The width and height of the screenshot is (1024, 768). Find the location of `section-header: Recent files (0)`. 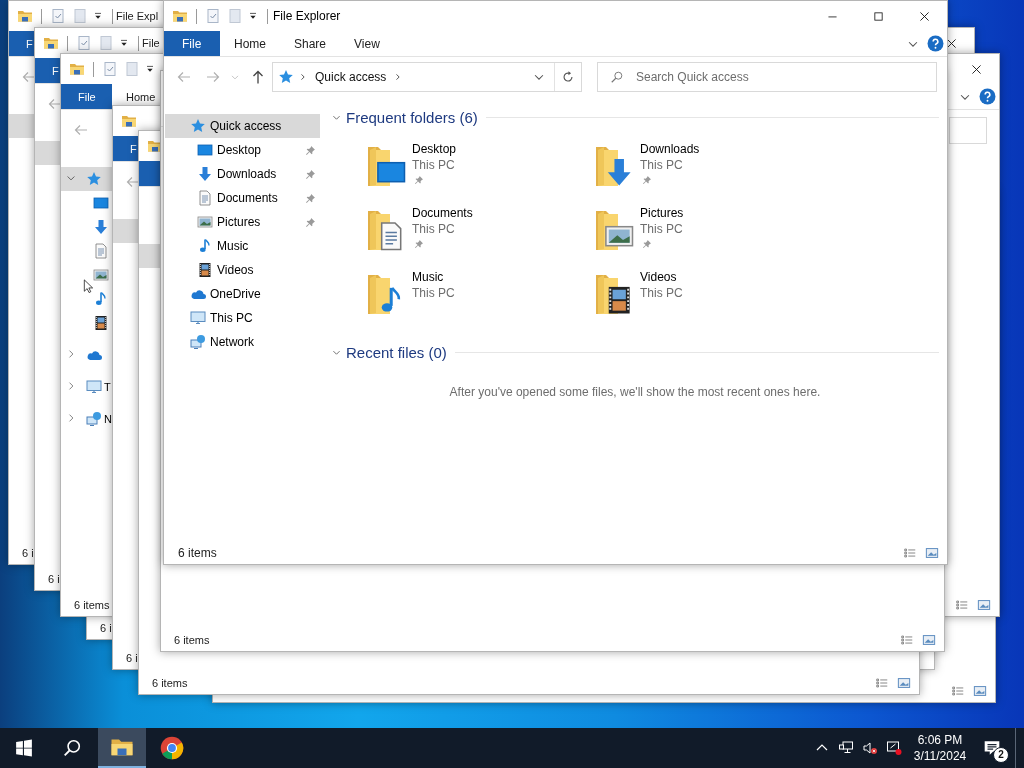

section-header: Recent files (0) is located at coordinates (389, 352).